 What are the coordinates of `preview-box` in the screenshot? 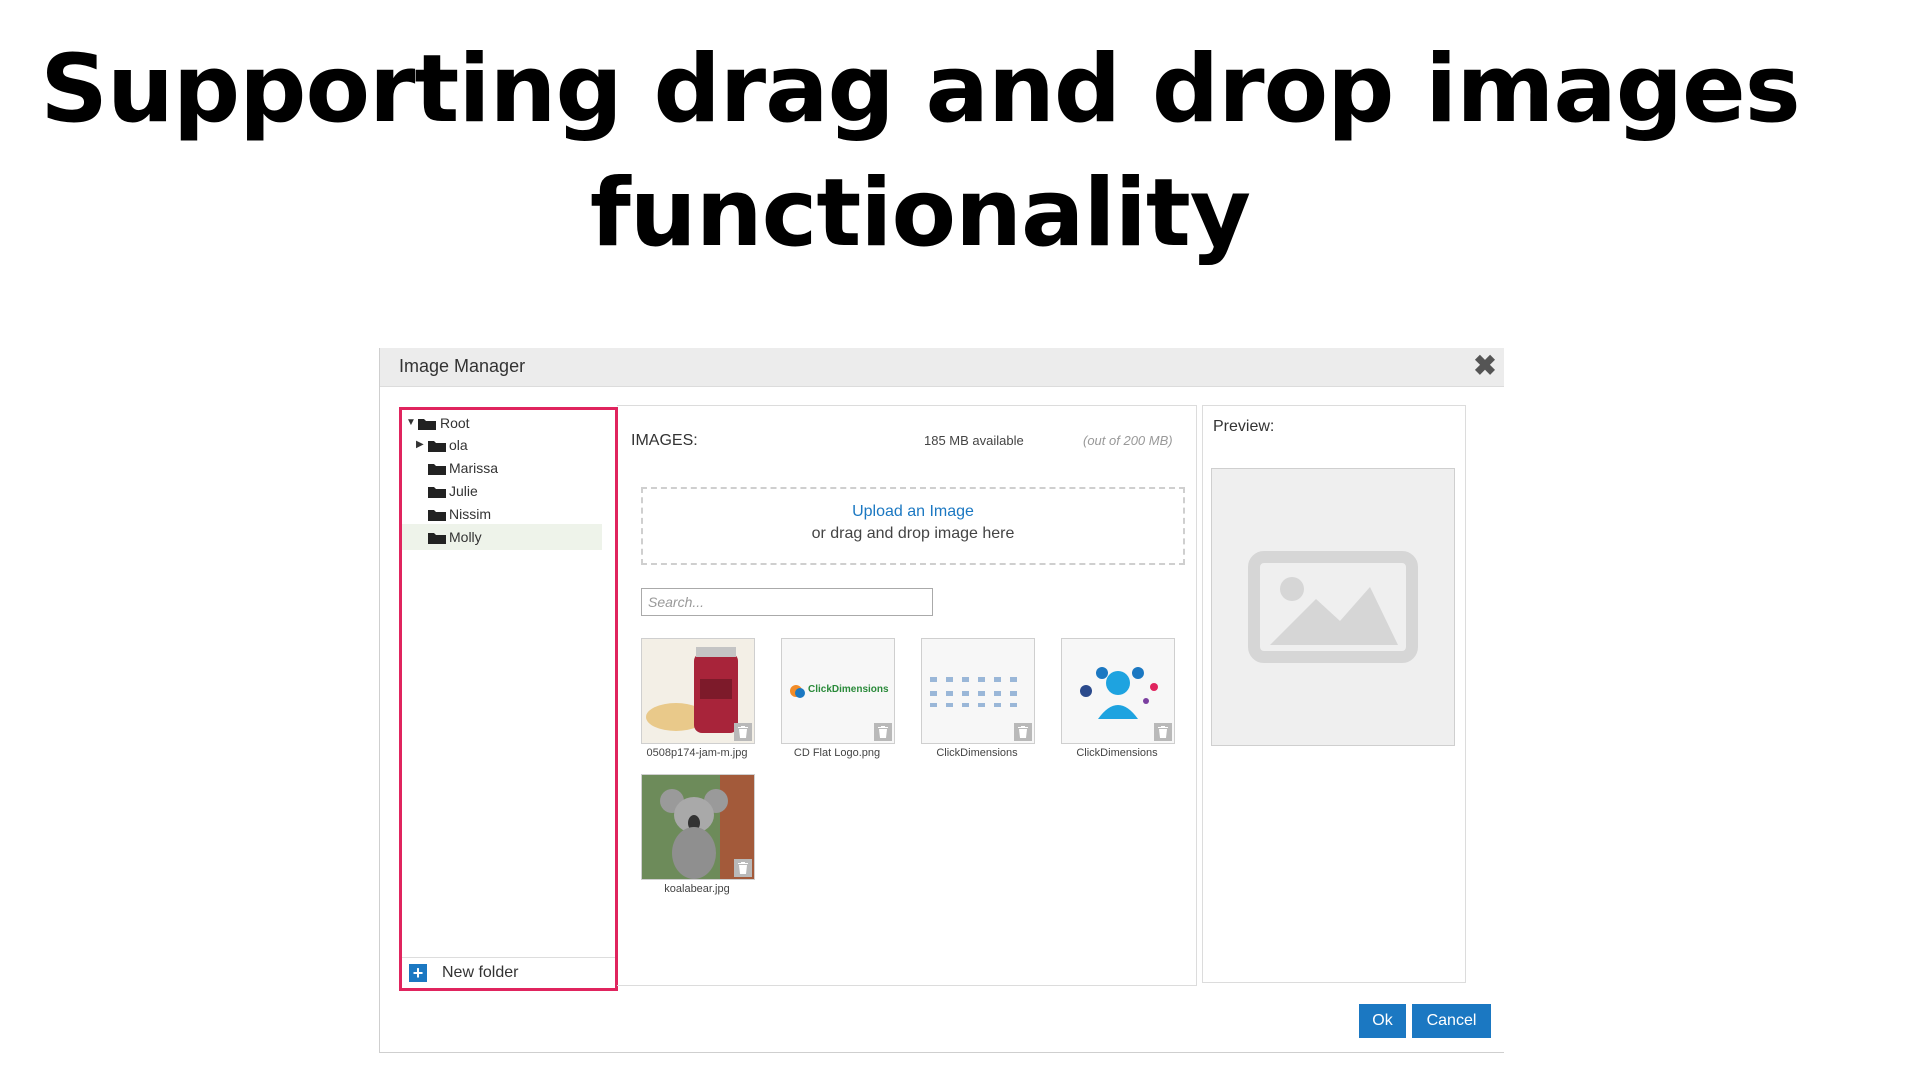 It's located at (1333, 607).